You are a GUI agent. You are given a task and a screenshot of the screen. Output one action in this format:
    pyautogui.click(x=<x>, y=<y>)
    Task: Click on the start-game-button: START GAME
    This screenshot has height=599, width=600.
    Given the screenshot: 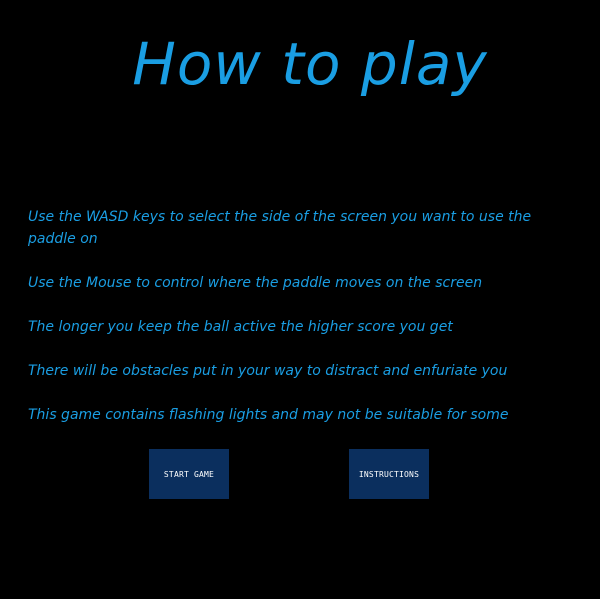 What is the action you would take?
    pyautogui.click(x=189, y=474)
    